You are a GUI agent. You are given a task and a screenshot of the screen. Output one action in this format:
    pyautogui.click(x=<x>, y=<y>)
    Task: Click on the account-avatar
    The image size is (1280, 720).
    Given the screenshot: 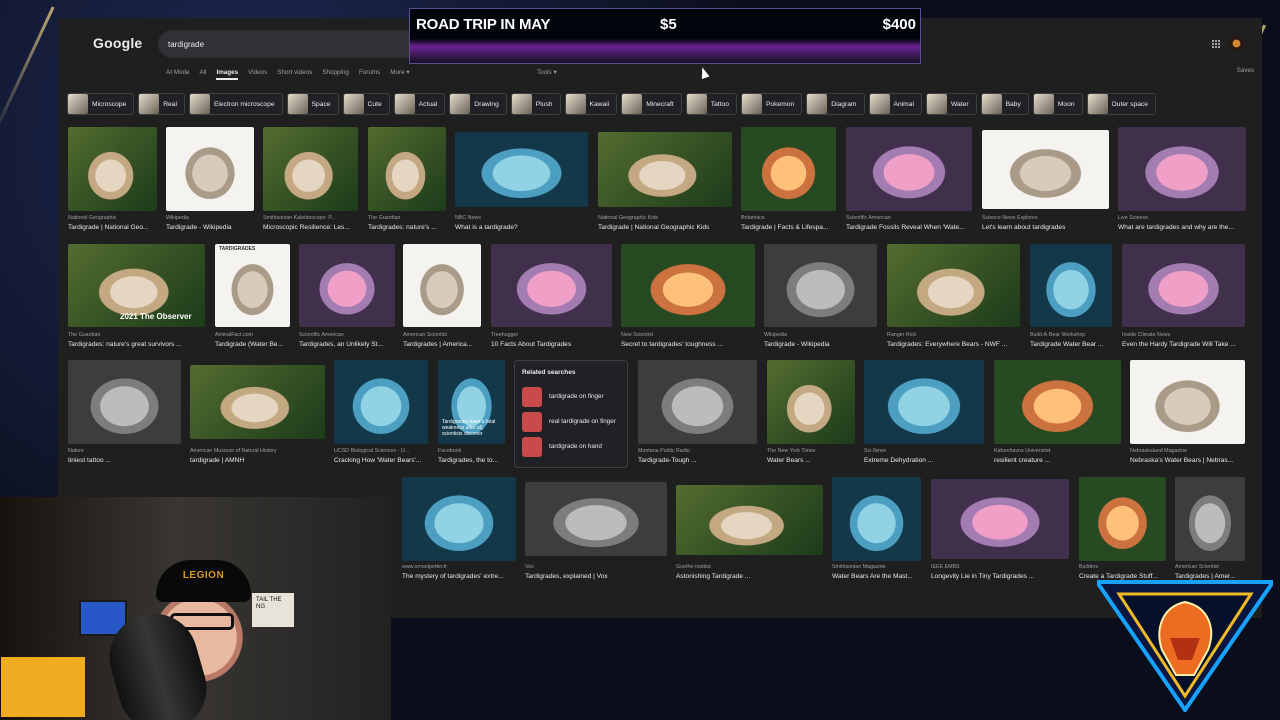 What is the action you would take?
    pyautogui.click(x=1236, y=43)
    